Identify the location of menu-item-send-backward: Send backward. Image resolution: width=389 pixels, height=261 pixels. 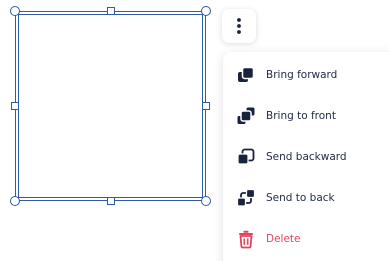
(306, 157).